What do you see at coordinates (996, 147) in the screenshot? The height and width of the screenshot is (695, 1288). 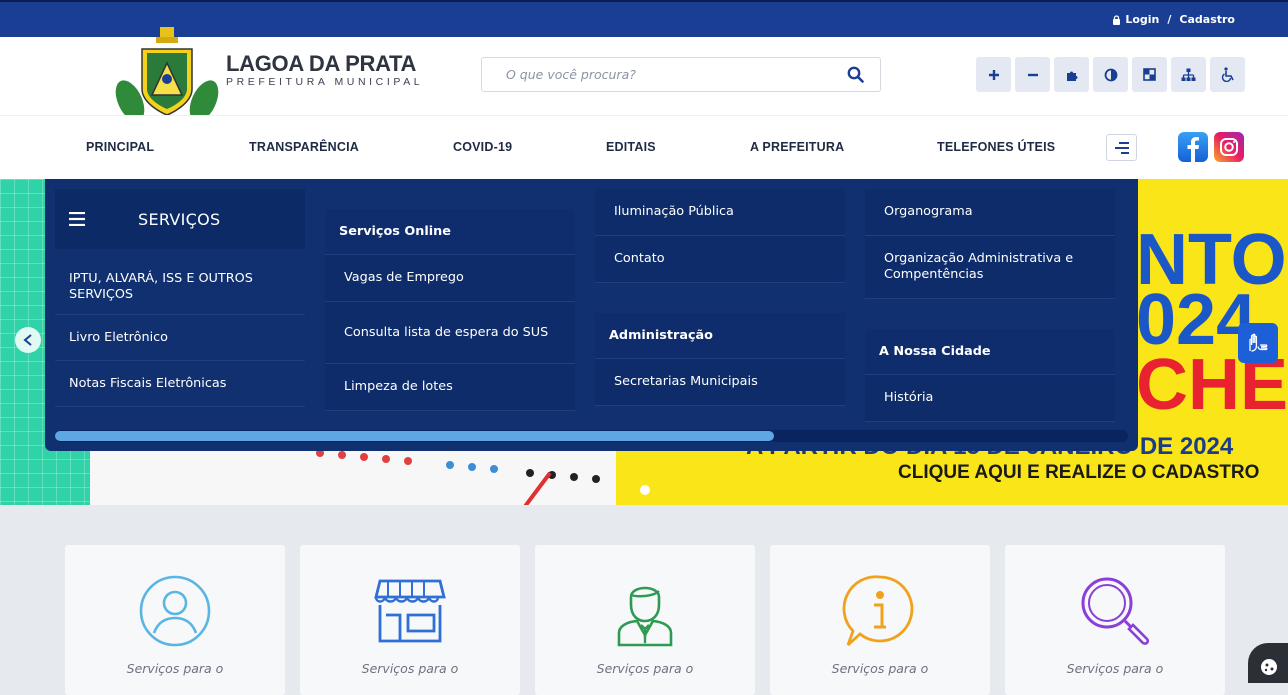 I see `nav-item-telefones-uteis: TELEFONES ÚTEIS` at bounding box center [996, 147].